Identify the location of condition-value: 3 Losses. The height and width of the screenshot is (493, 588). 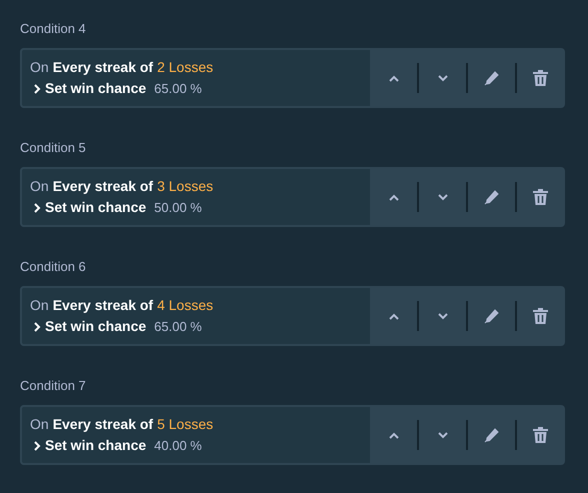
(185, 186).